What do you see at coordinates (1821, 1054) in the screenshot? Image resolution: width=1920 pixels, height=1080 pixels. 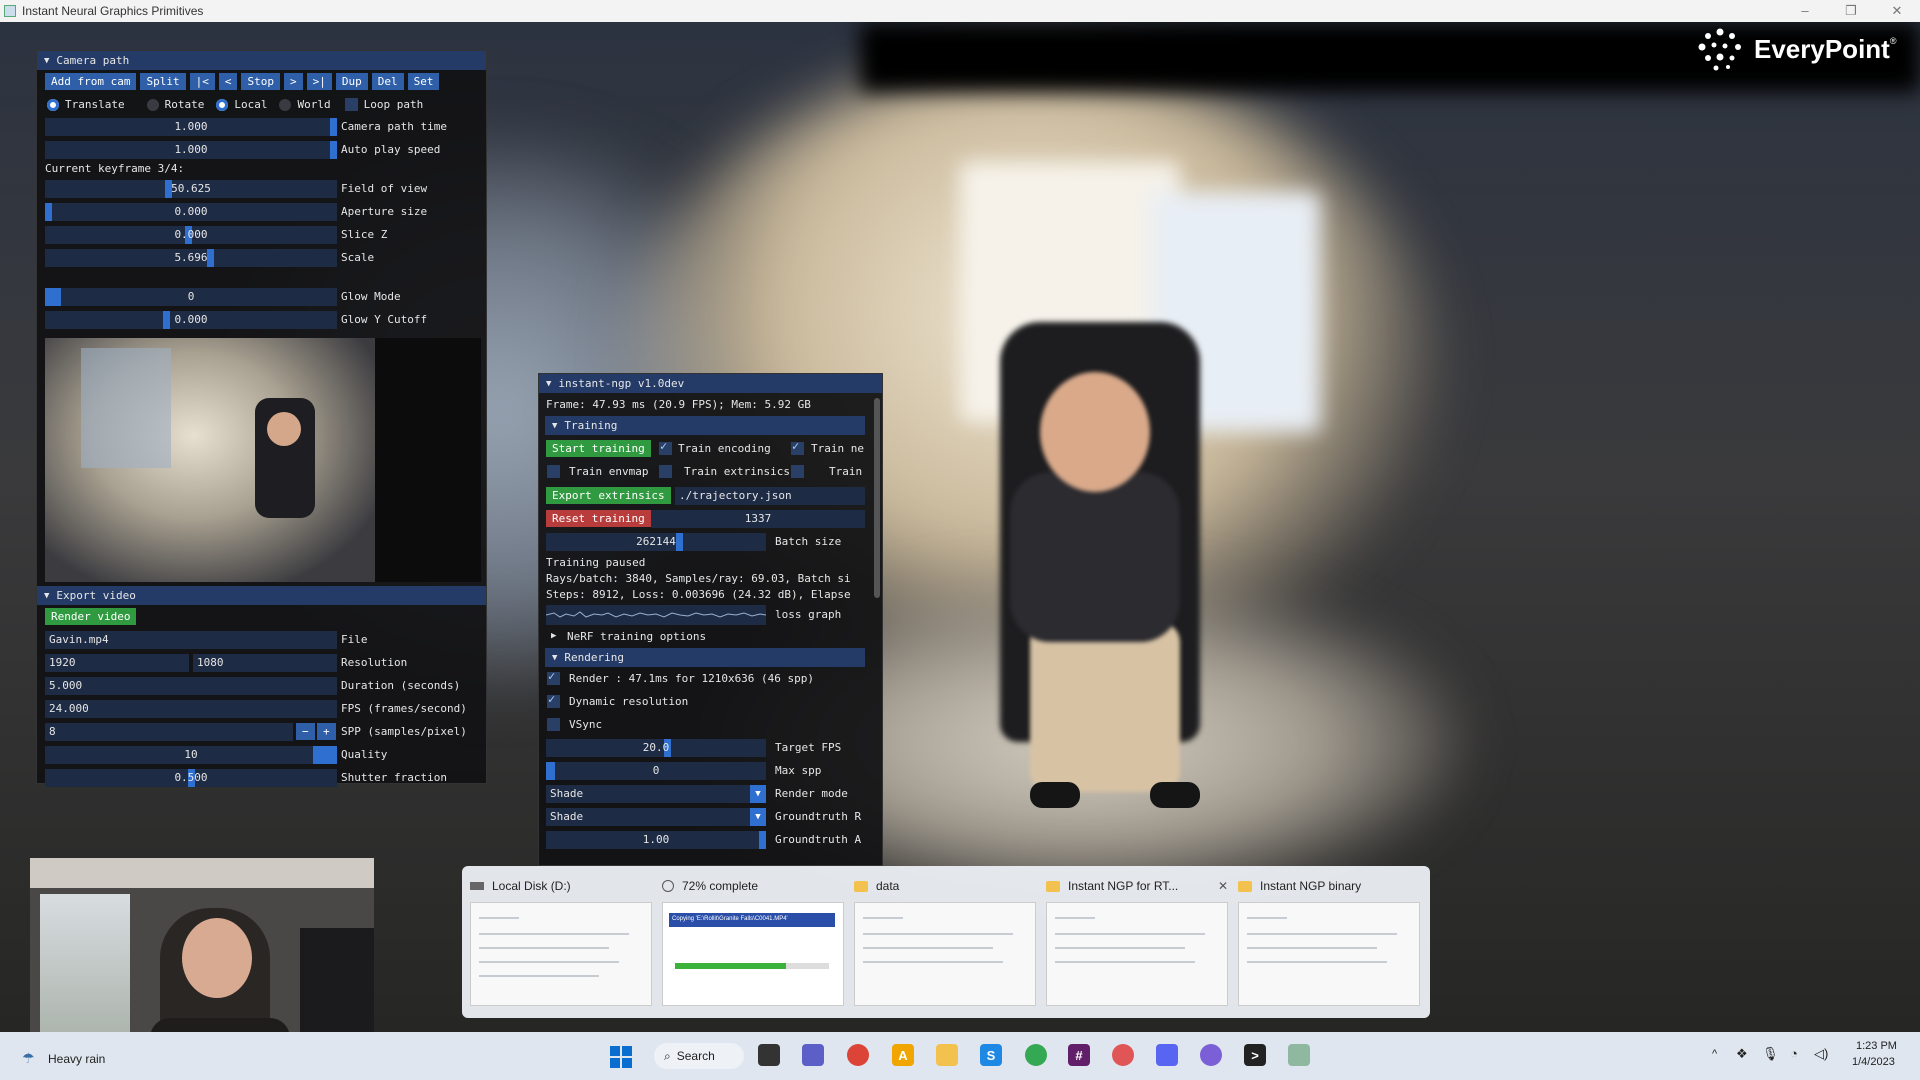 I see `volume-icon: ◁)` at bounding box center [1821, 1054].